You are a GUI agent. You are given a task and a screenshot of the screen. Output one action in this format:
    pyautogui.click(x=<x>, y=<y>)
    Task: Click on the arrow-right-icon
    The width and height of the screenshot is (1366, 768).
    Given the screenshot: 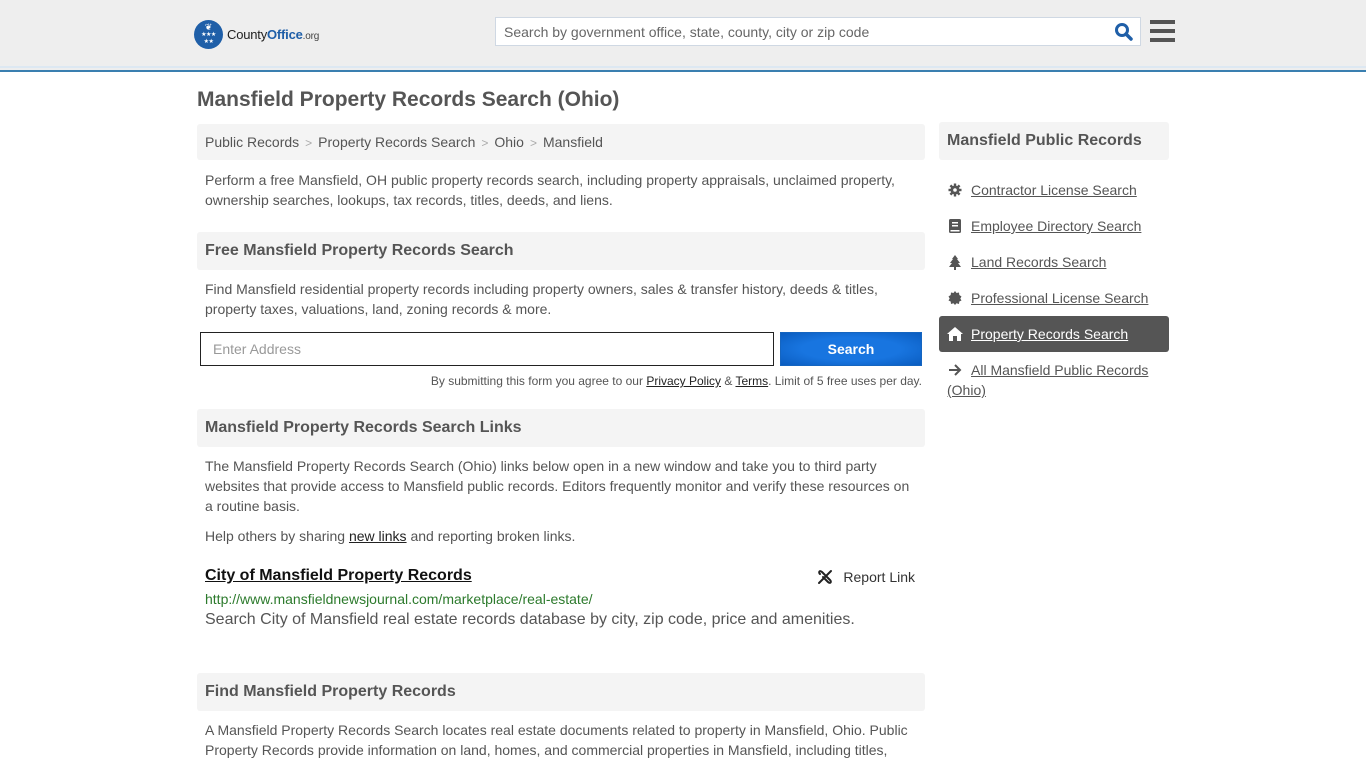 What is the action you would take?
    pyautogui.click(x=955, y=370)
    